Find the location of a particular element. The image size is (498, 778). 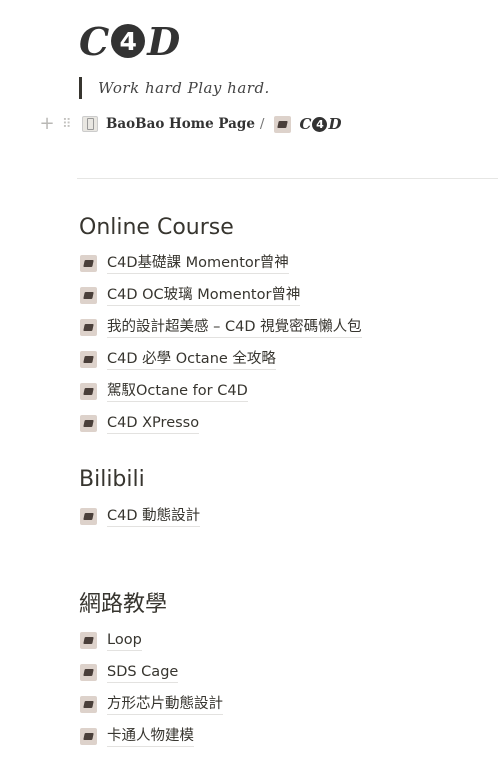

page-link-online-course-5: 駕馭Octane for C4D is located at coordinates (164, 391).